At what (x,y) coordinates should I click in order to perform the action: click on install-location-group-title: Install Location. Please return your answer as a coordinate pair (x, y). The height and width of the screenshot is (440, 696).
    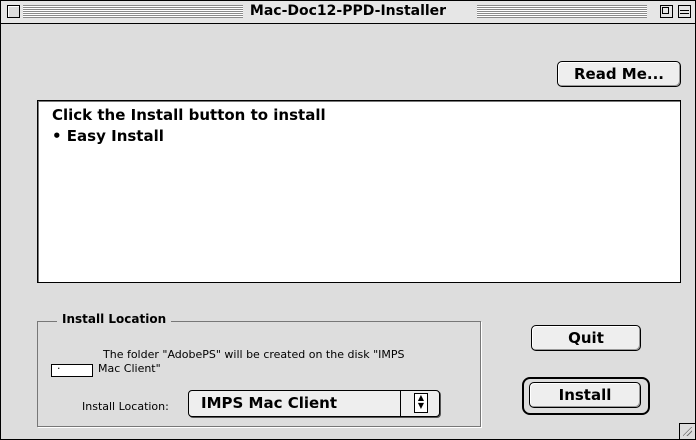
    Looking at the image, I should click on (114, 319).